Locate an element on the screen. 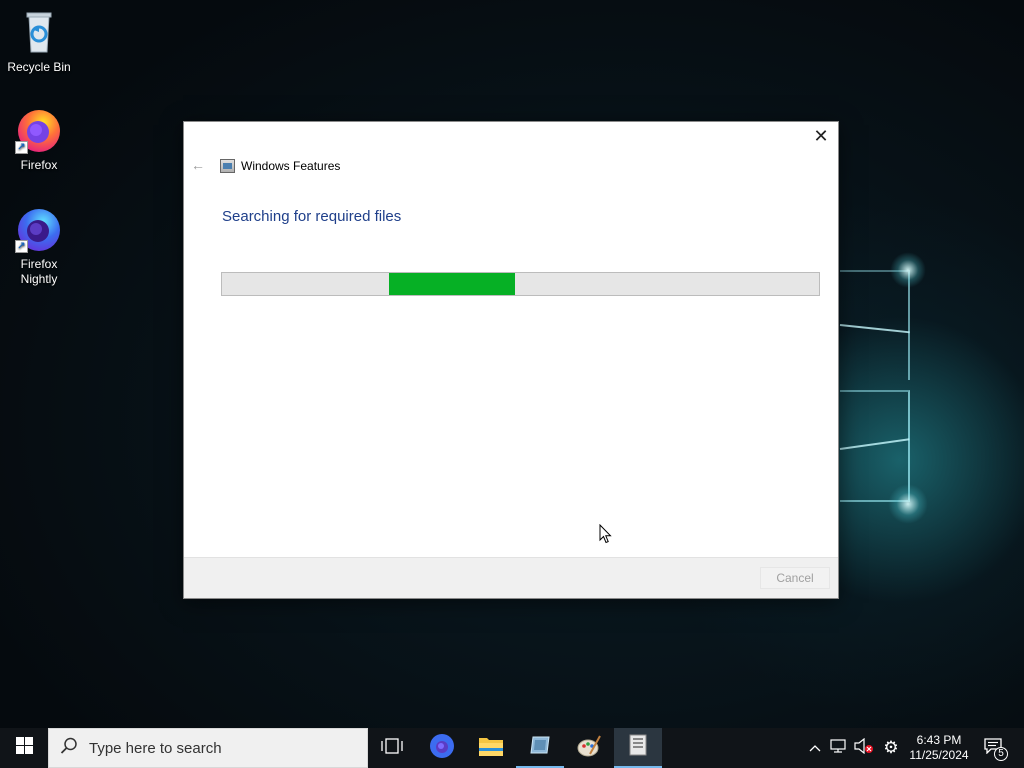 The image size is (1024, 768). clock-time: 6:43 PM is located at coordinates (939, 740).